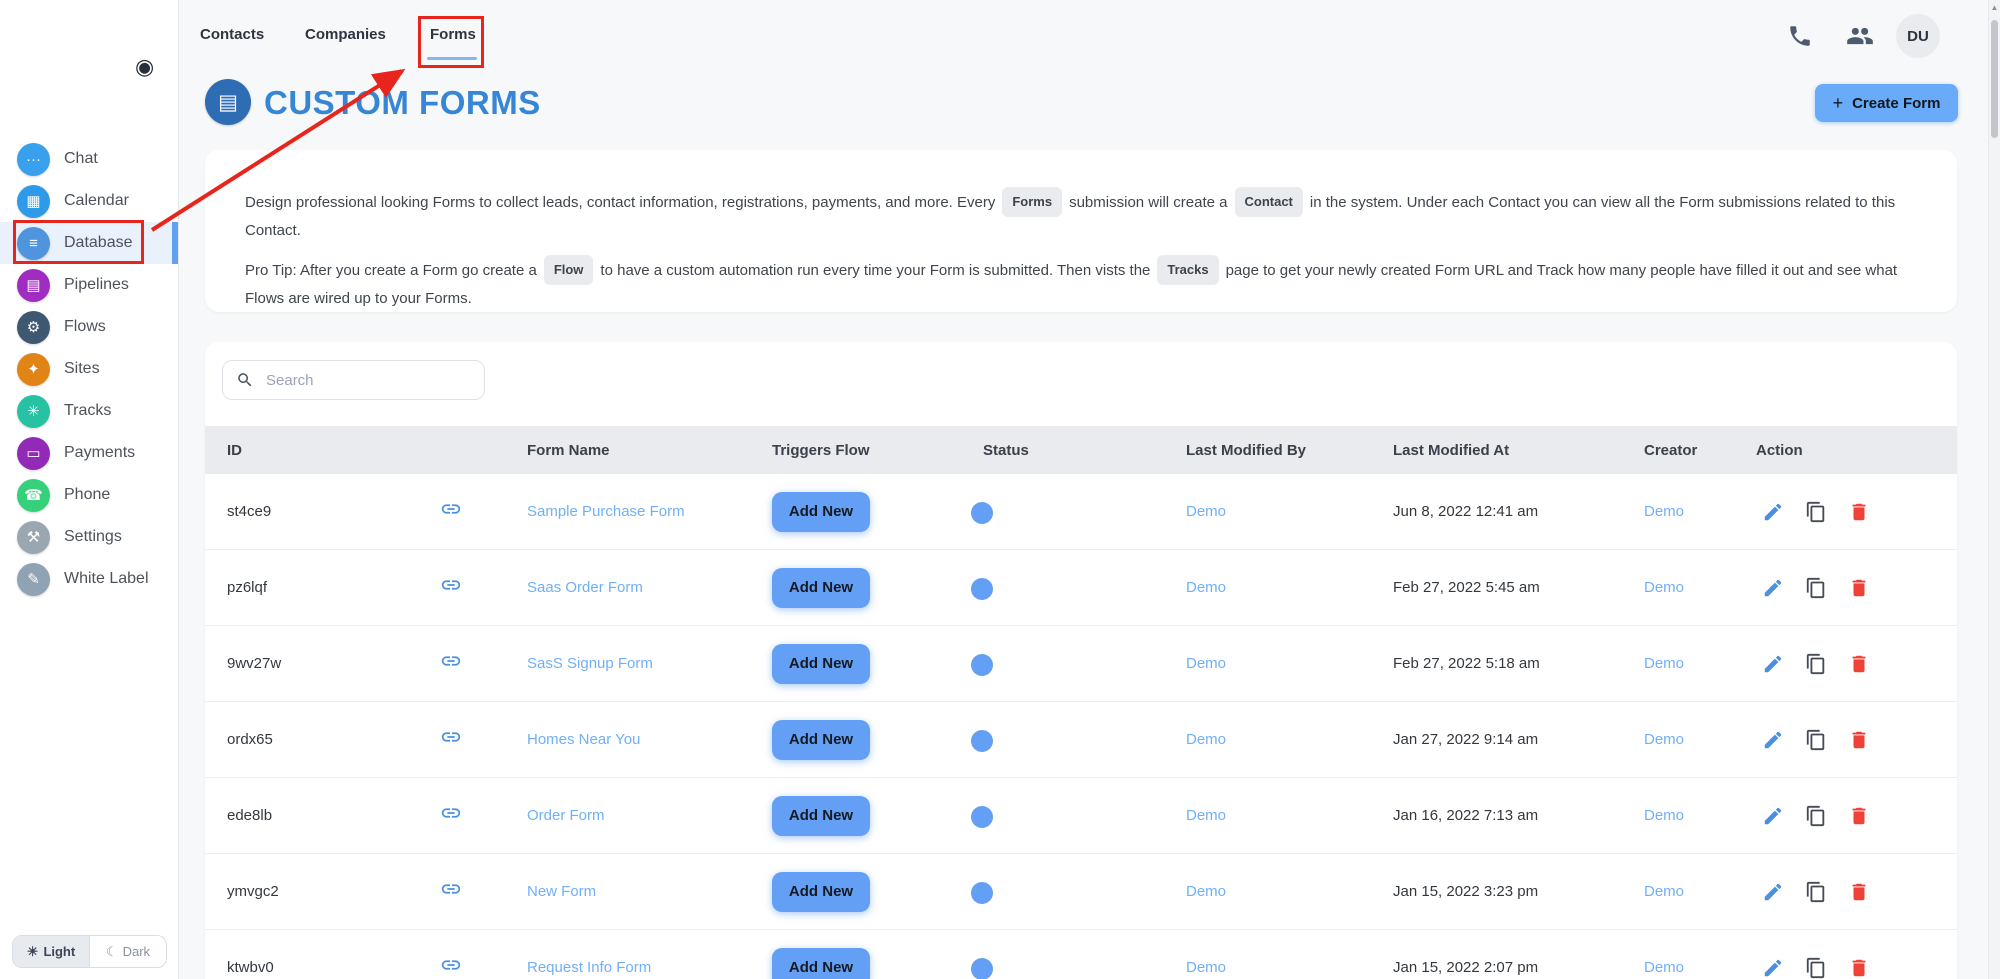 The image size is (2000, 979). What do you see at coordinates (1994, 7) in the screenshot?
I see `scrollbar-up-arrow: ▲` at bounding box center [1994, 7].